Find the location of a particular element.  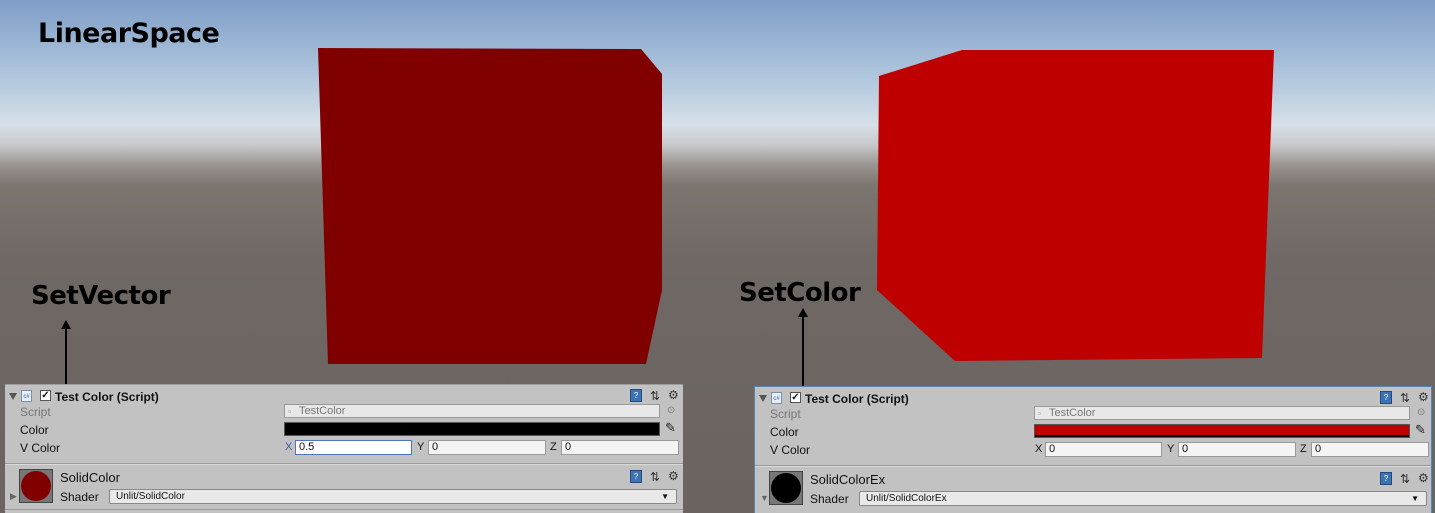

callout-setcolor: SetColor is located at coordinates (800, 293).